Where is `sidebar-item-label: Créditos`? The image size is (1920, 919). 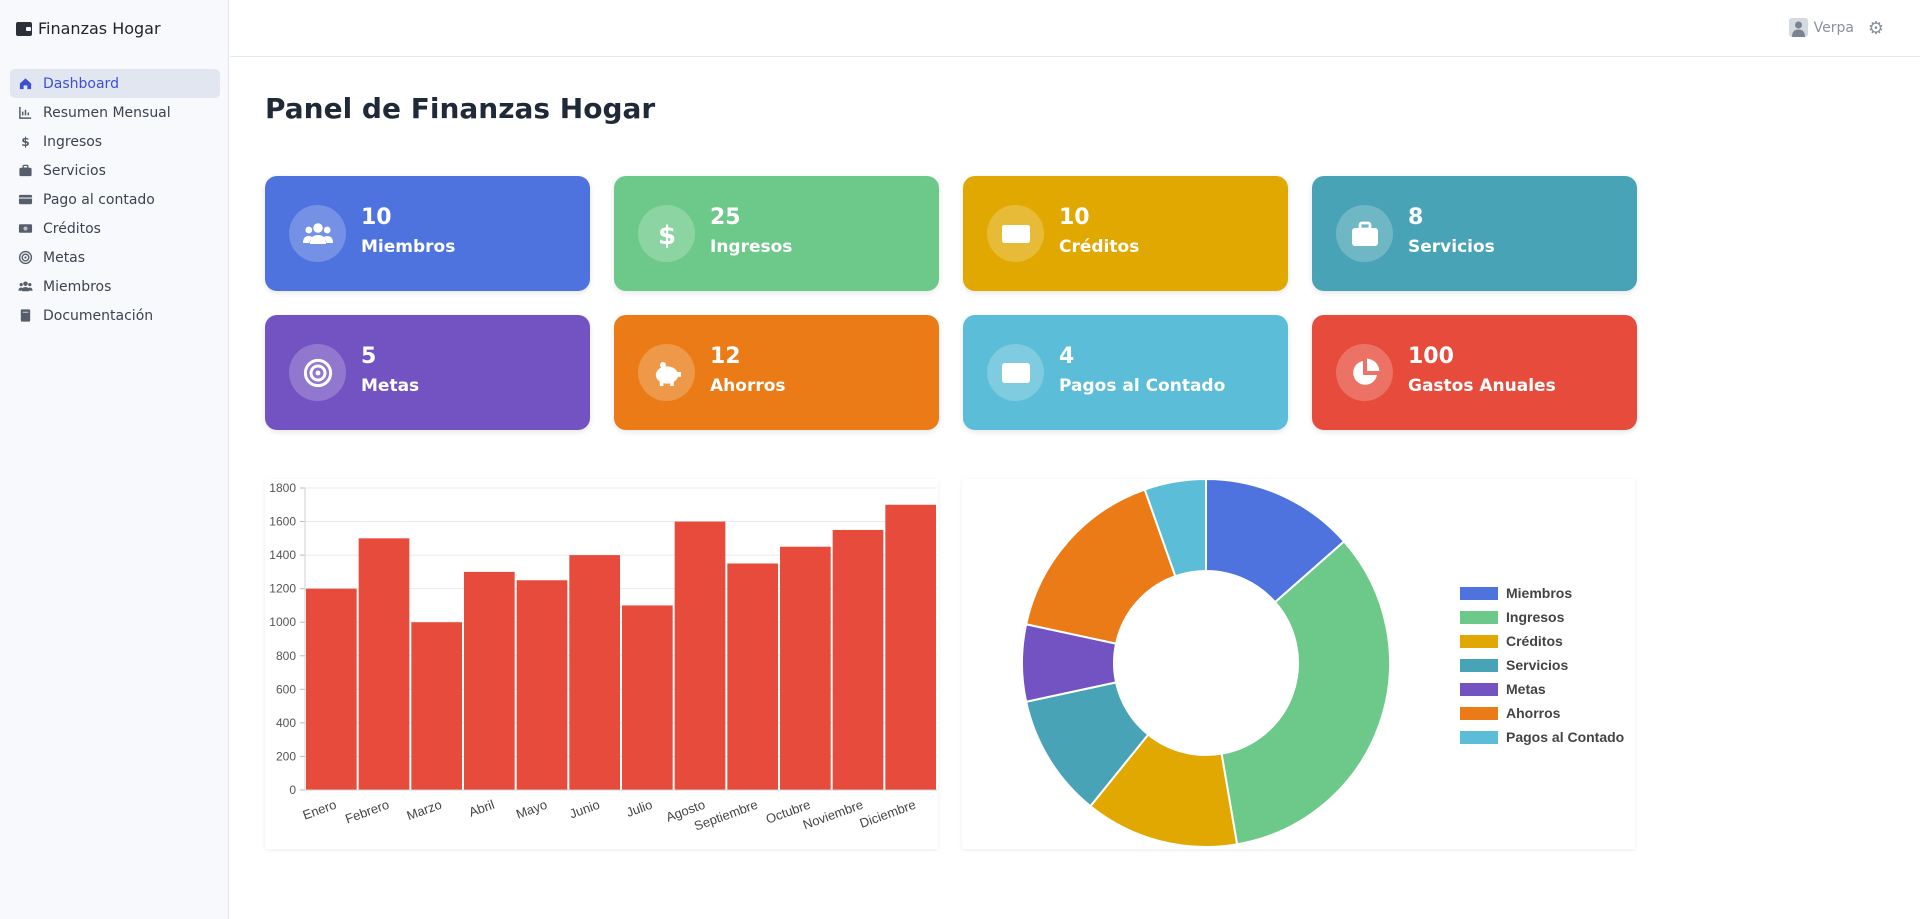
sidebar-item-label: Créditos is located at coordinates (72, 228).